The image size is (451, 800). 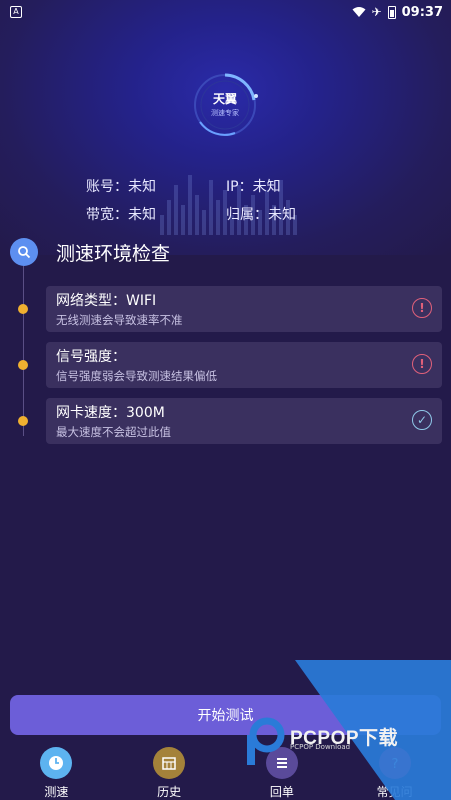 What do you see at coordinates (244, 365) in the screenshot?
I see `check-card-signal-strength: 信号强度： 信号强度弱会导致测速结果偏低 !` at bounding box center [244, 365].